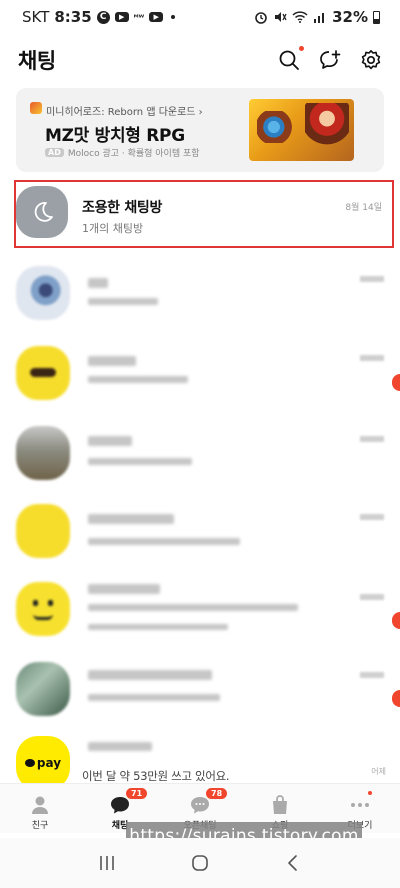  What do you see at coordinates (40, 826) in the screenshot?
I see `tab-label: 친구` at bounding box center [40, 826].